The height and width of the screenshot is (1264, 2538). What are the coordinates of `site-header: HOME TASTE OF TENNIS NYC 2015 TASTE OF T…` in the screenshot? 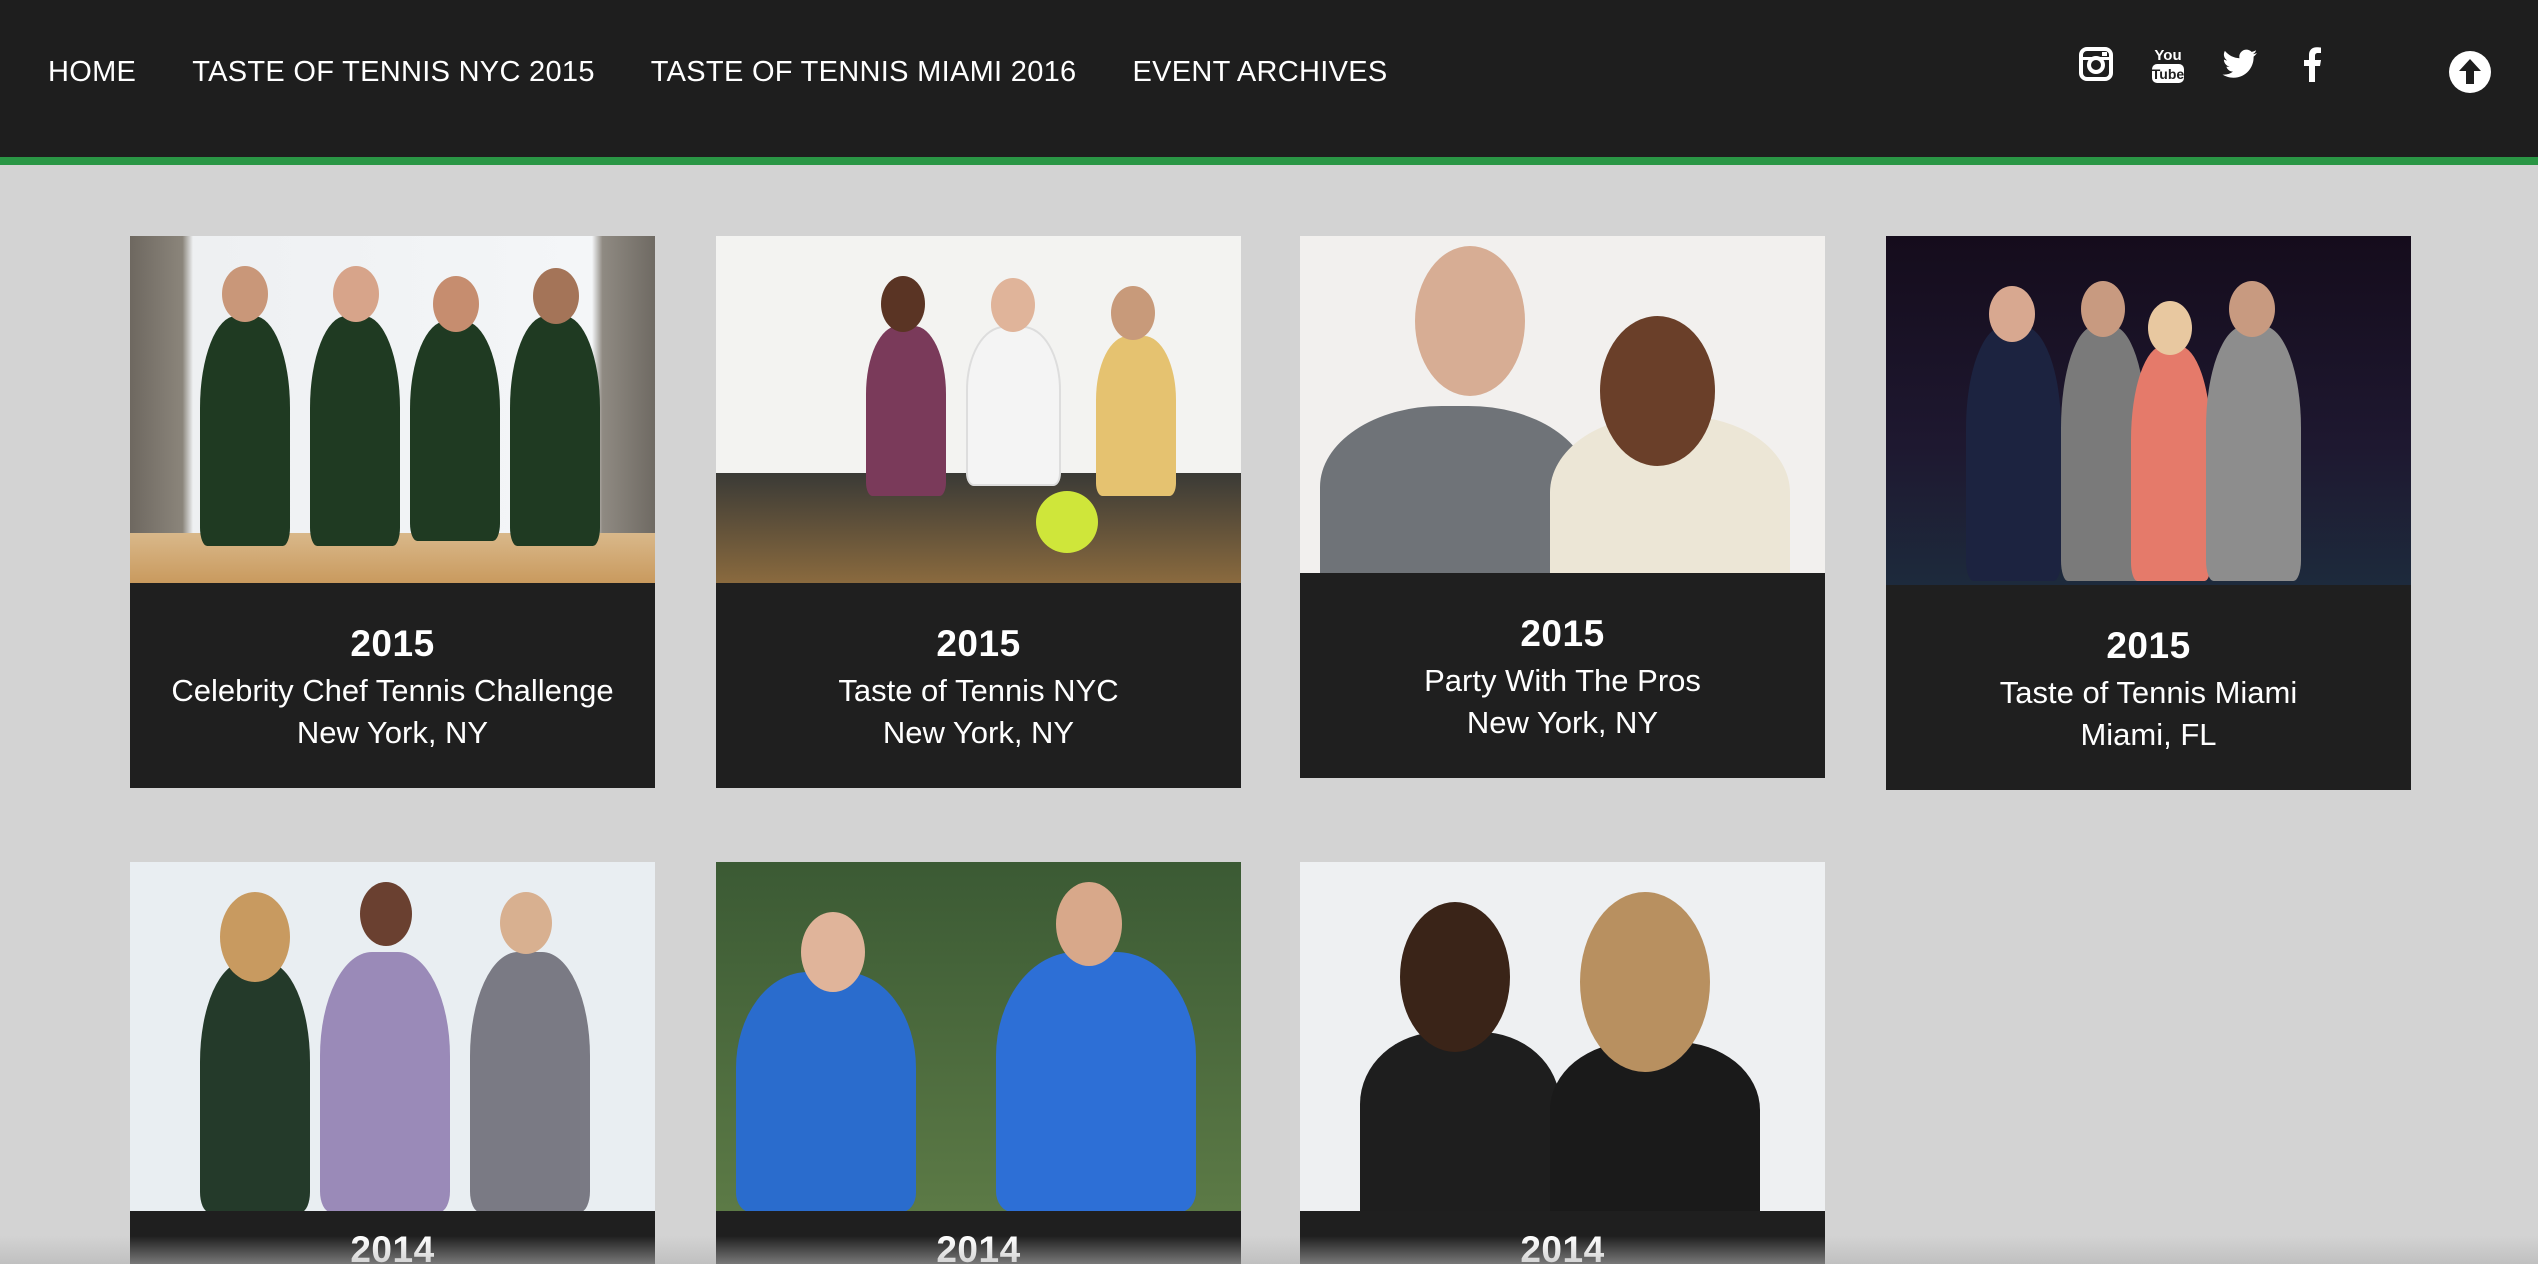 It's located at (1269, 78).